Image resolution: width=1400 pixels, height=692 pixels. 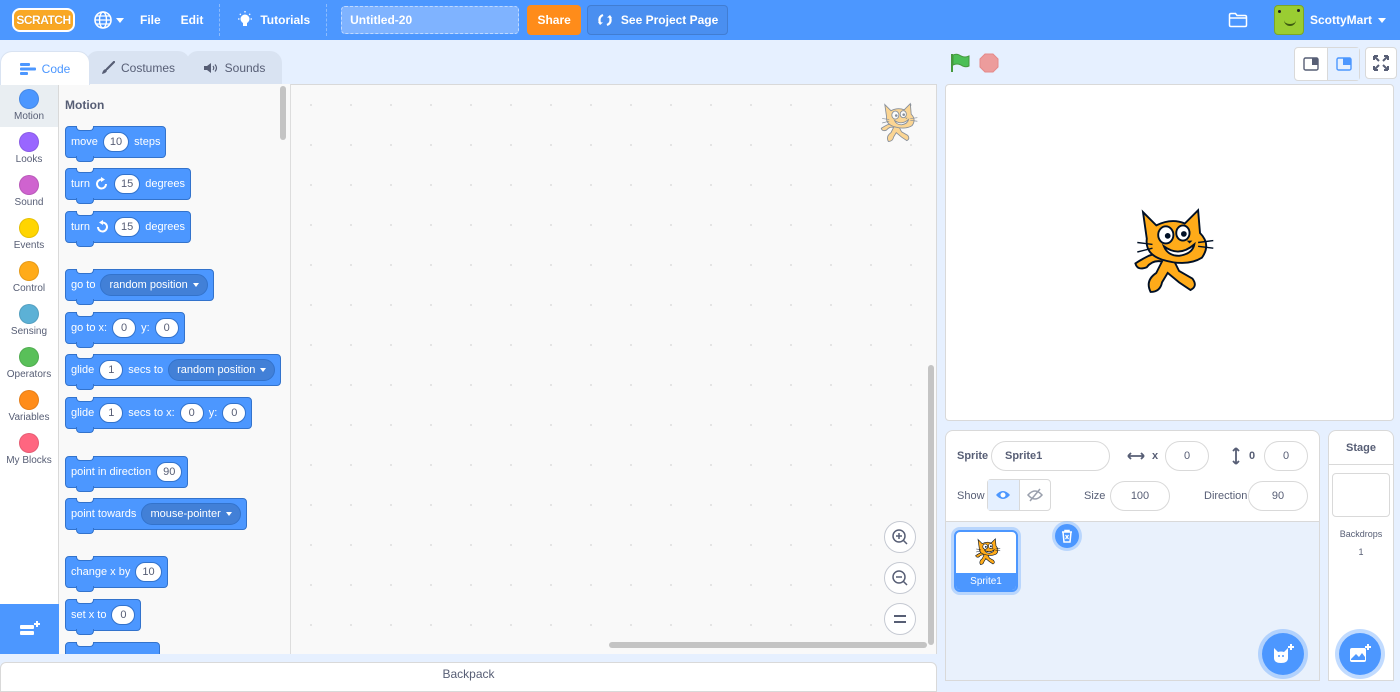 What do you see at coordinates (1361, 495) in the screenshot?
I see `stage-thumbnail` at bounding box center [1361, 495].